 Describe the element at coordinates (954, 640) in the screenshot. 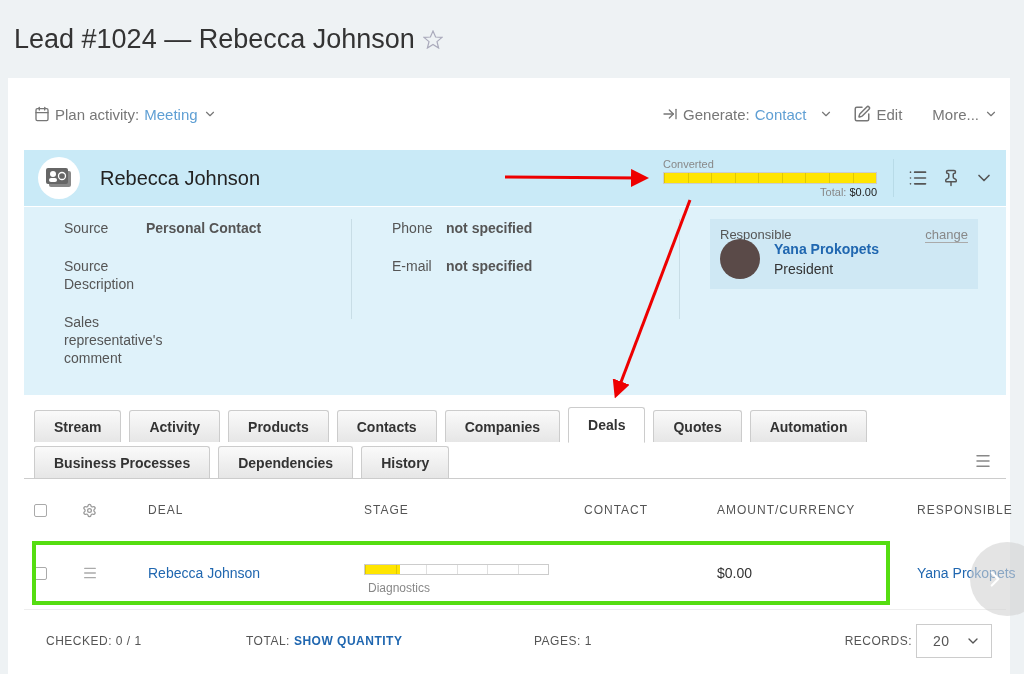

I see `records-select: 20` at that location.